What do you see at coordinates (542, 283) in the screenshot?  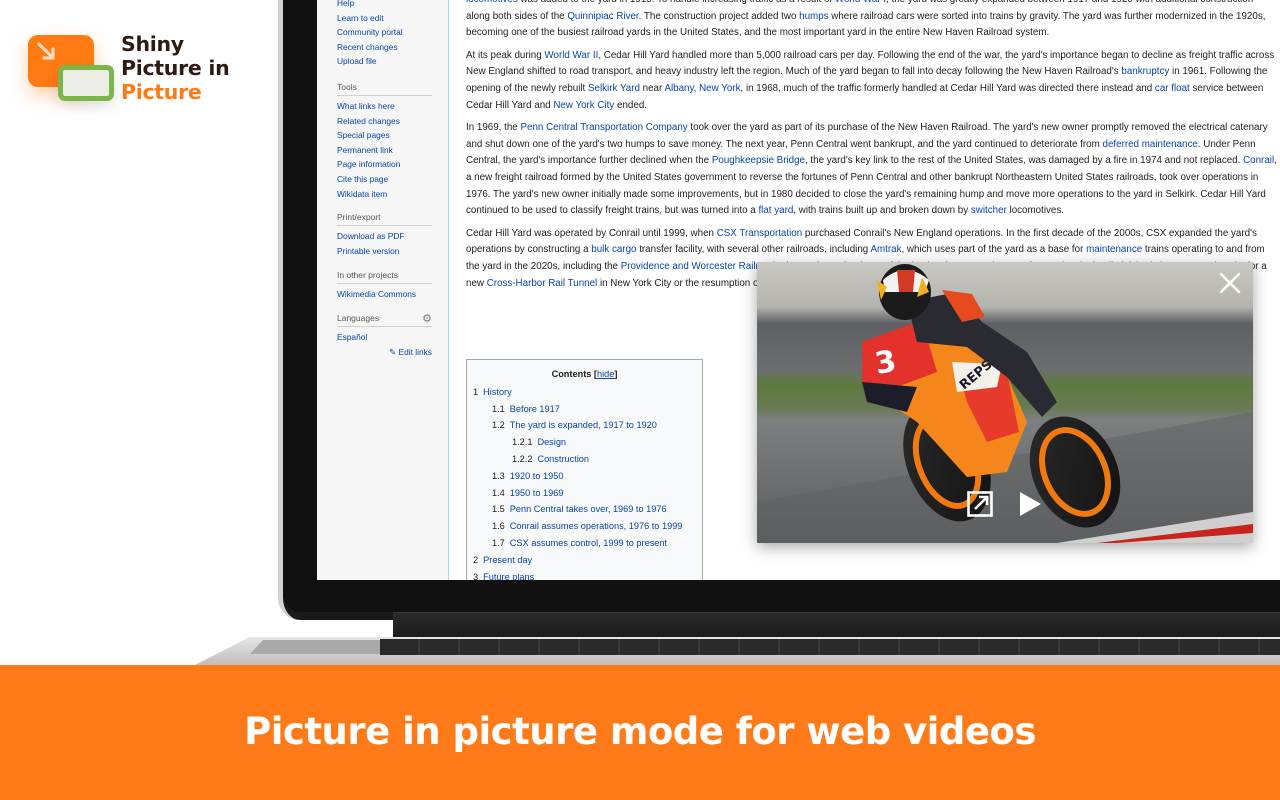 I see `article-link-cross-harbor-rail-tunnel: Cross-Harbor Rail Tunnel` at bounding box center [542, 283].